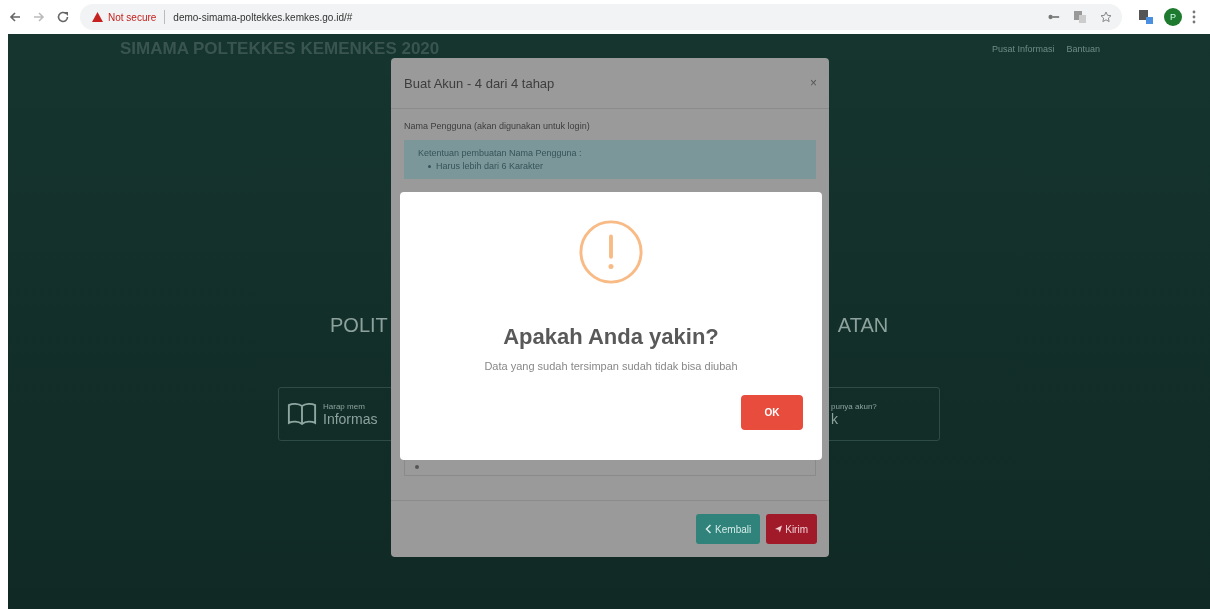 The width and height of the screenshot is (1210, 609). I want to click on star-icon, so click(1106, 17).